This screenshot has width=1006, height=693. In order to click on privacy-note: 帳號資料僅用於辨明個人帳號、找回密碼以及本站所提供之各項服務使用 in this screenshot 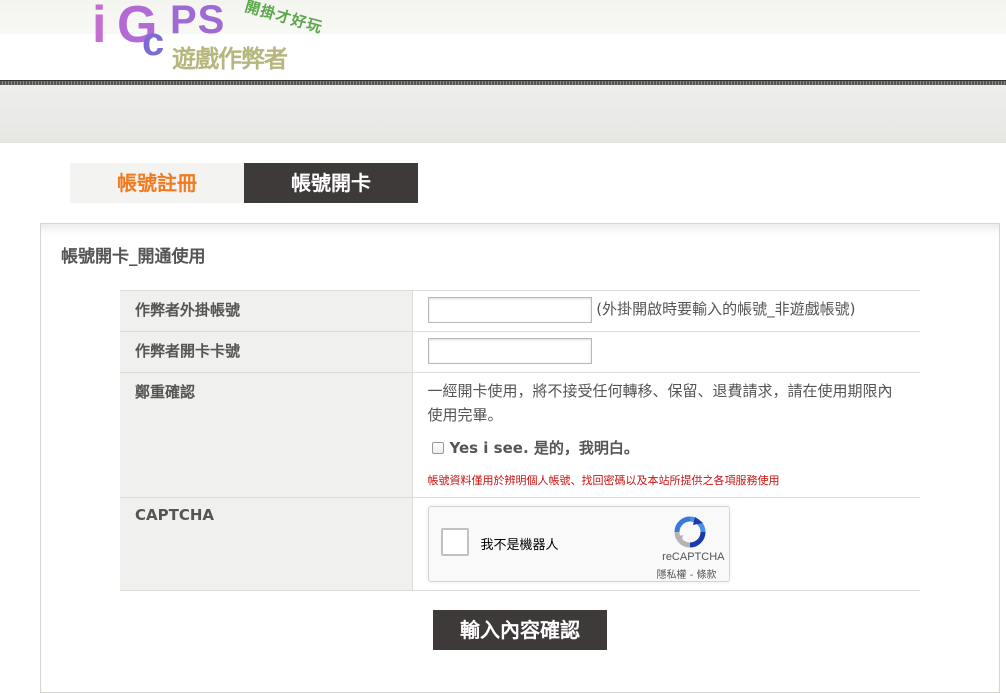, I will do `click(603, 480)`.